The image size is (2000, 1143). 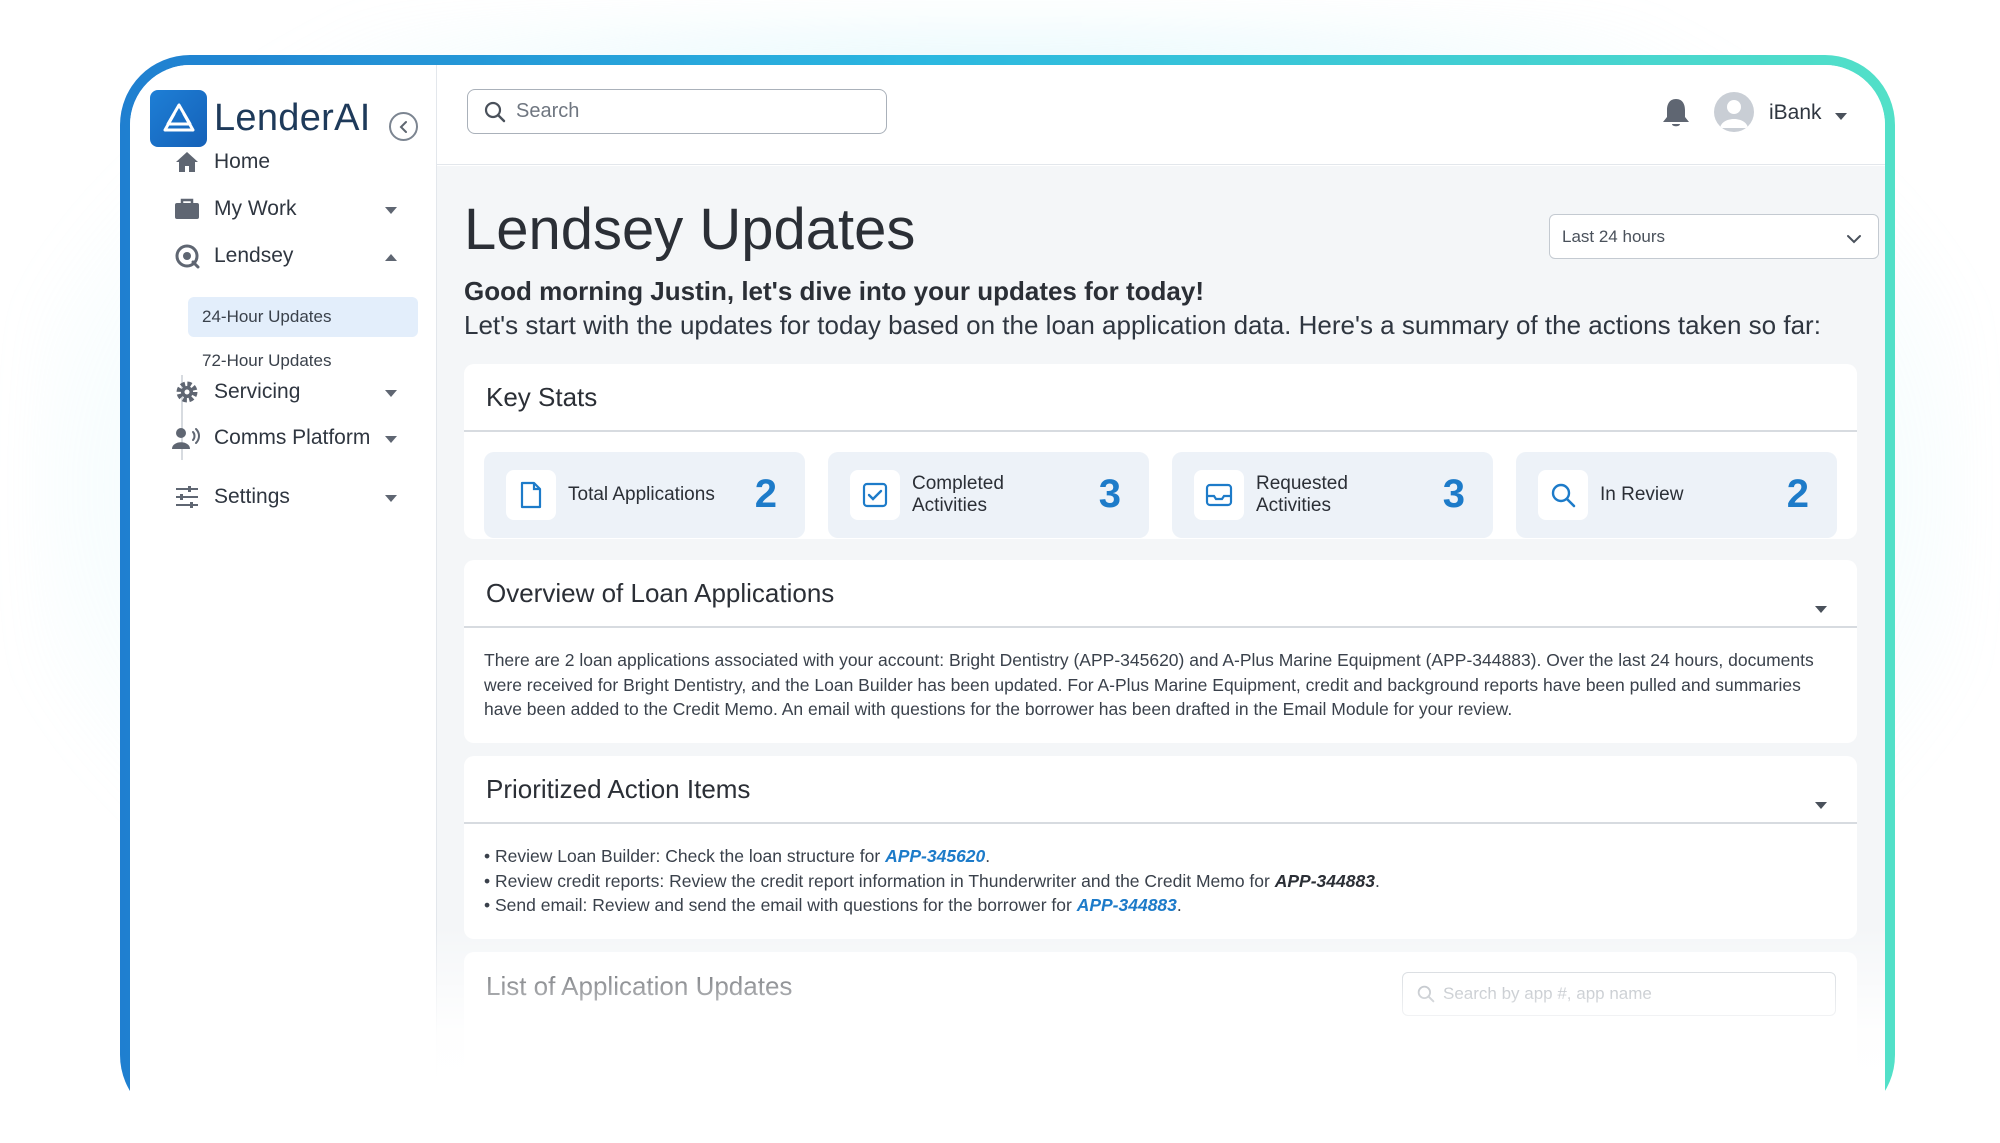 What do you see at coordinates (187, 209) in the screenshot?
I see `briefcase-icon` at bounding box center [187, 209].